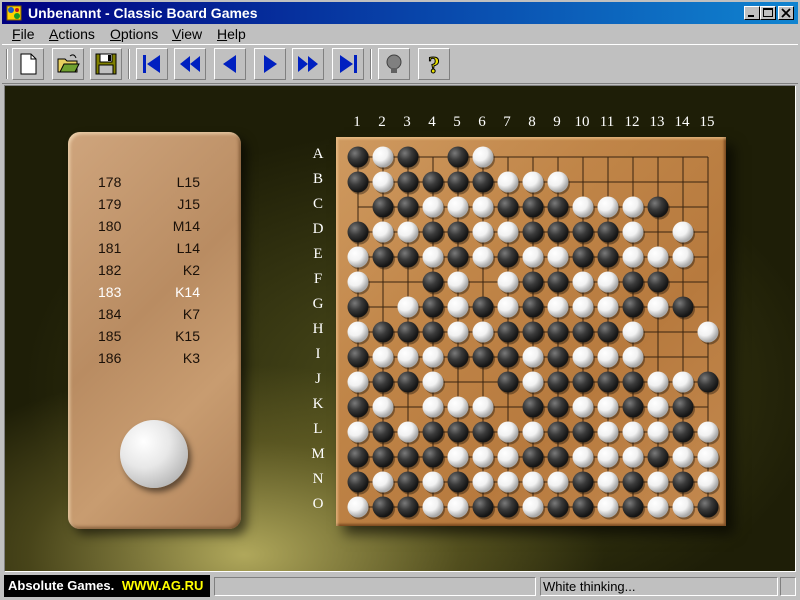 The image size is (800, 600). I want to click on last-move-button, so click(348, 64).